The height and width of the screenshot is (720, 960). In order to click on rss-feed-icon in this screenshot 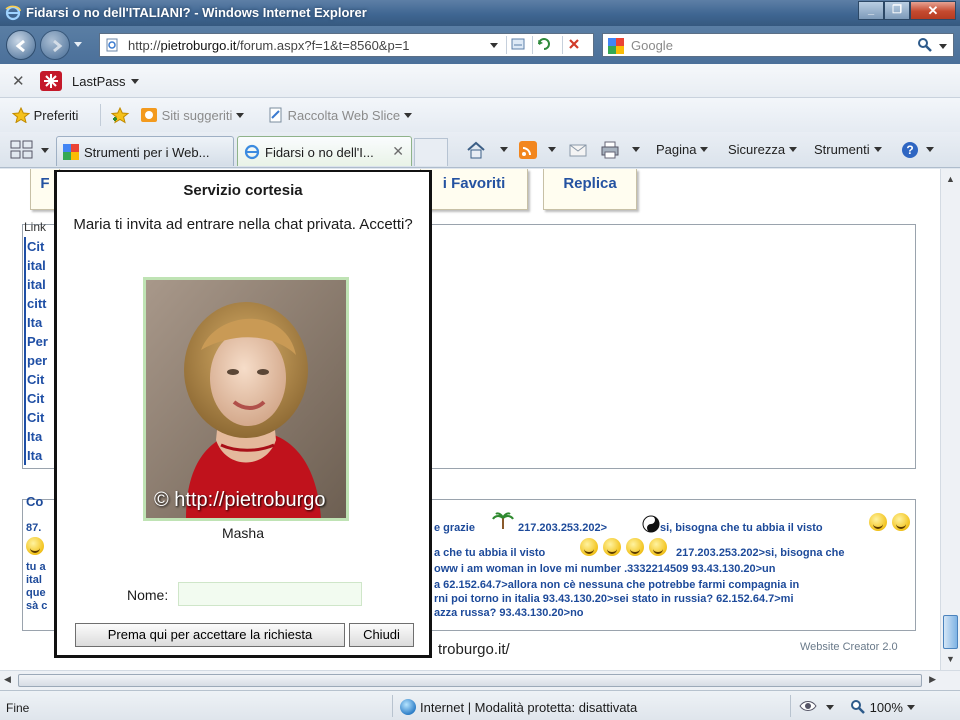, I will do `click(528, 150)`.